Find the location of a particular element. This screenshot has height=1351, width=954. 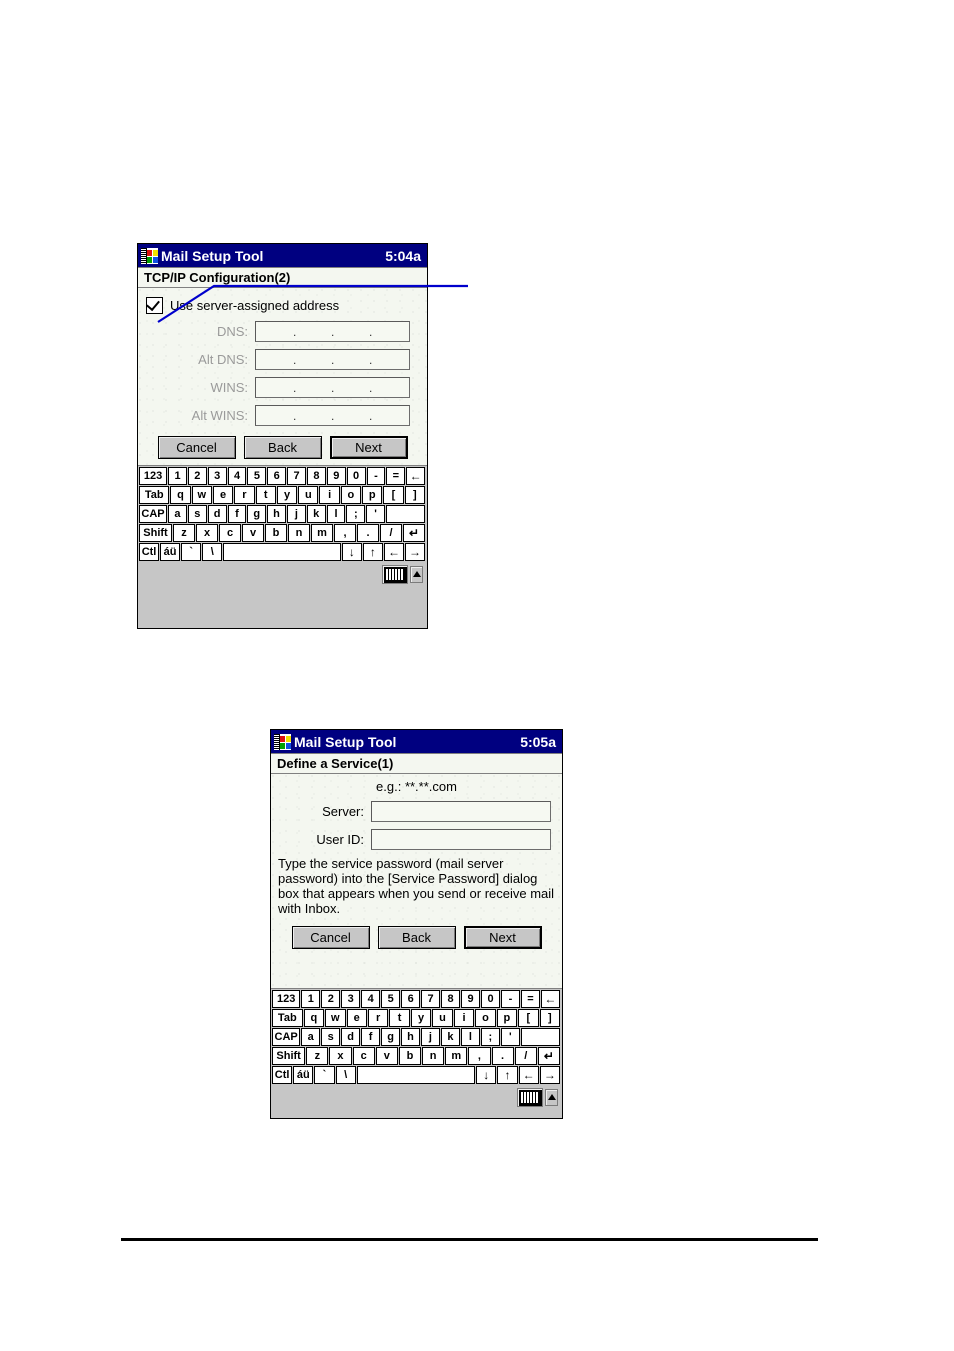

use-server-assigned-address-checkbox is located at coordinates (154, 305).